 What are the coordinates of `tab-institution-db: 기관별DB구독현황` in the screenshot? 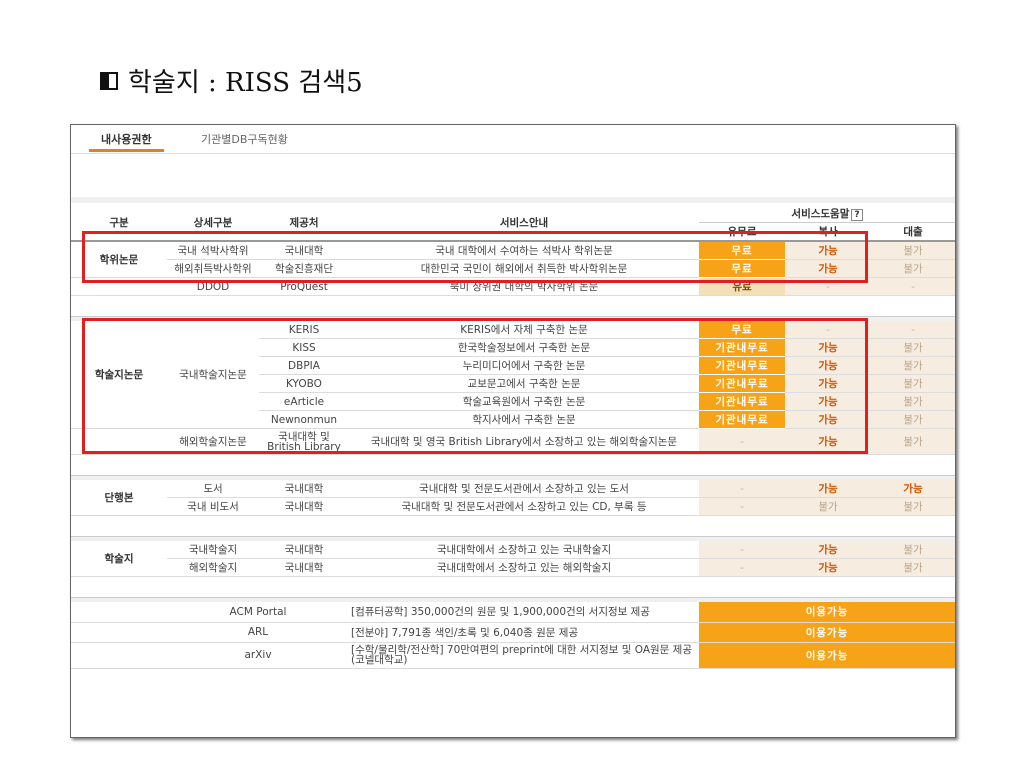 It's located at (244, 139).